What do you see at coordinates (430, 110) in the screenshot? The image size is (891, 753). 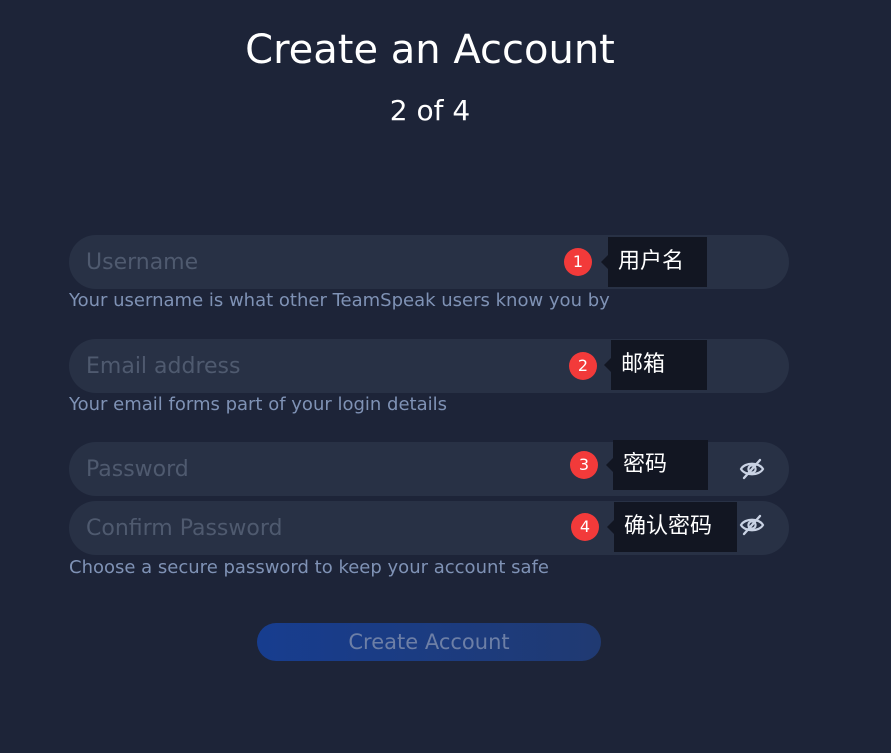 I see `step-indicator: 2 of 4` at bounding box center [430, 110].